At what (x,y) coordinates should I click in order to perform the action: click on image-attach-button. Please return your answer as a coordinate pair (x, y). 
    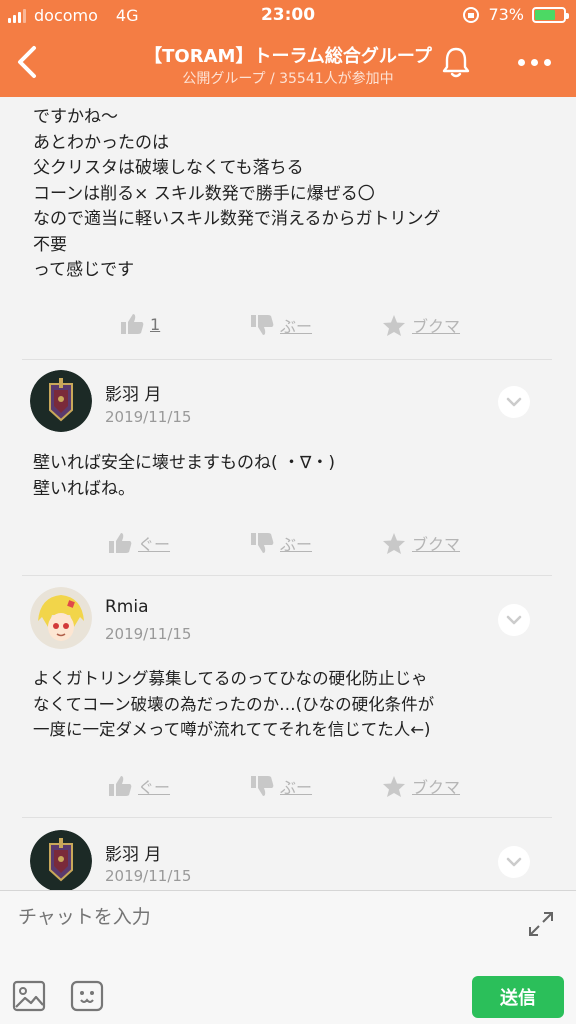
    Looking at the image, I should click on (29, 996).